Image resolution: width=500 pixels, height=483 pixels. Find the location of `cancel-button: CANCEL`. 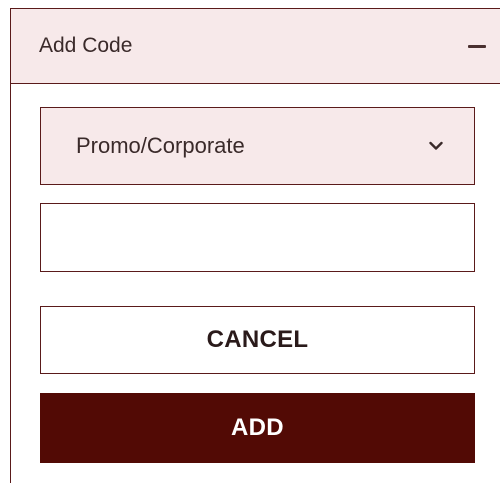

cancel-button: CANCEL is located at coordinates (257, 340).